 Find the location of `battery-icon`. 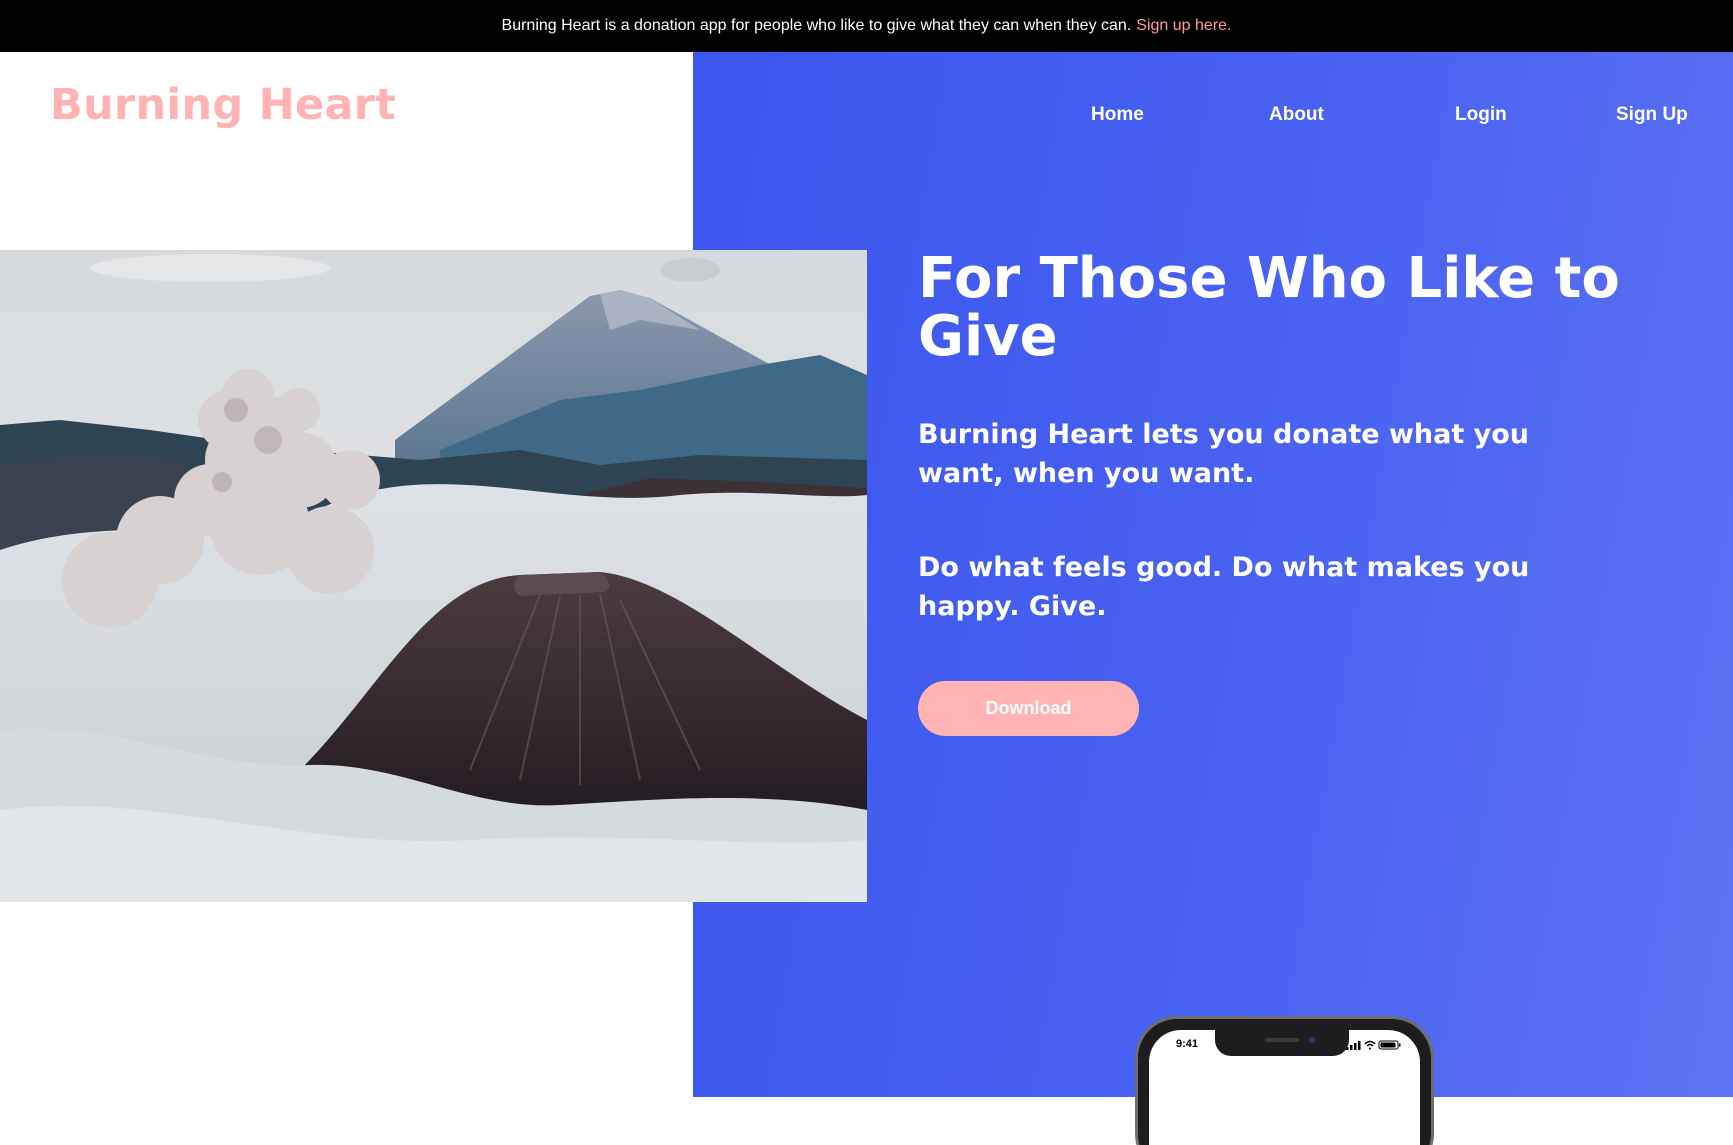

battery-icon is located at coordinates (1389, 1045).